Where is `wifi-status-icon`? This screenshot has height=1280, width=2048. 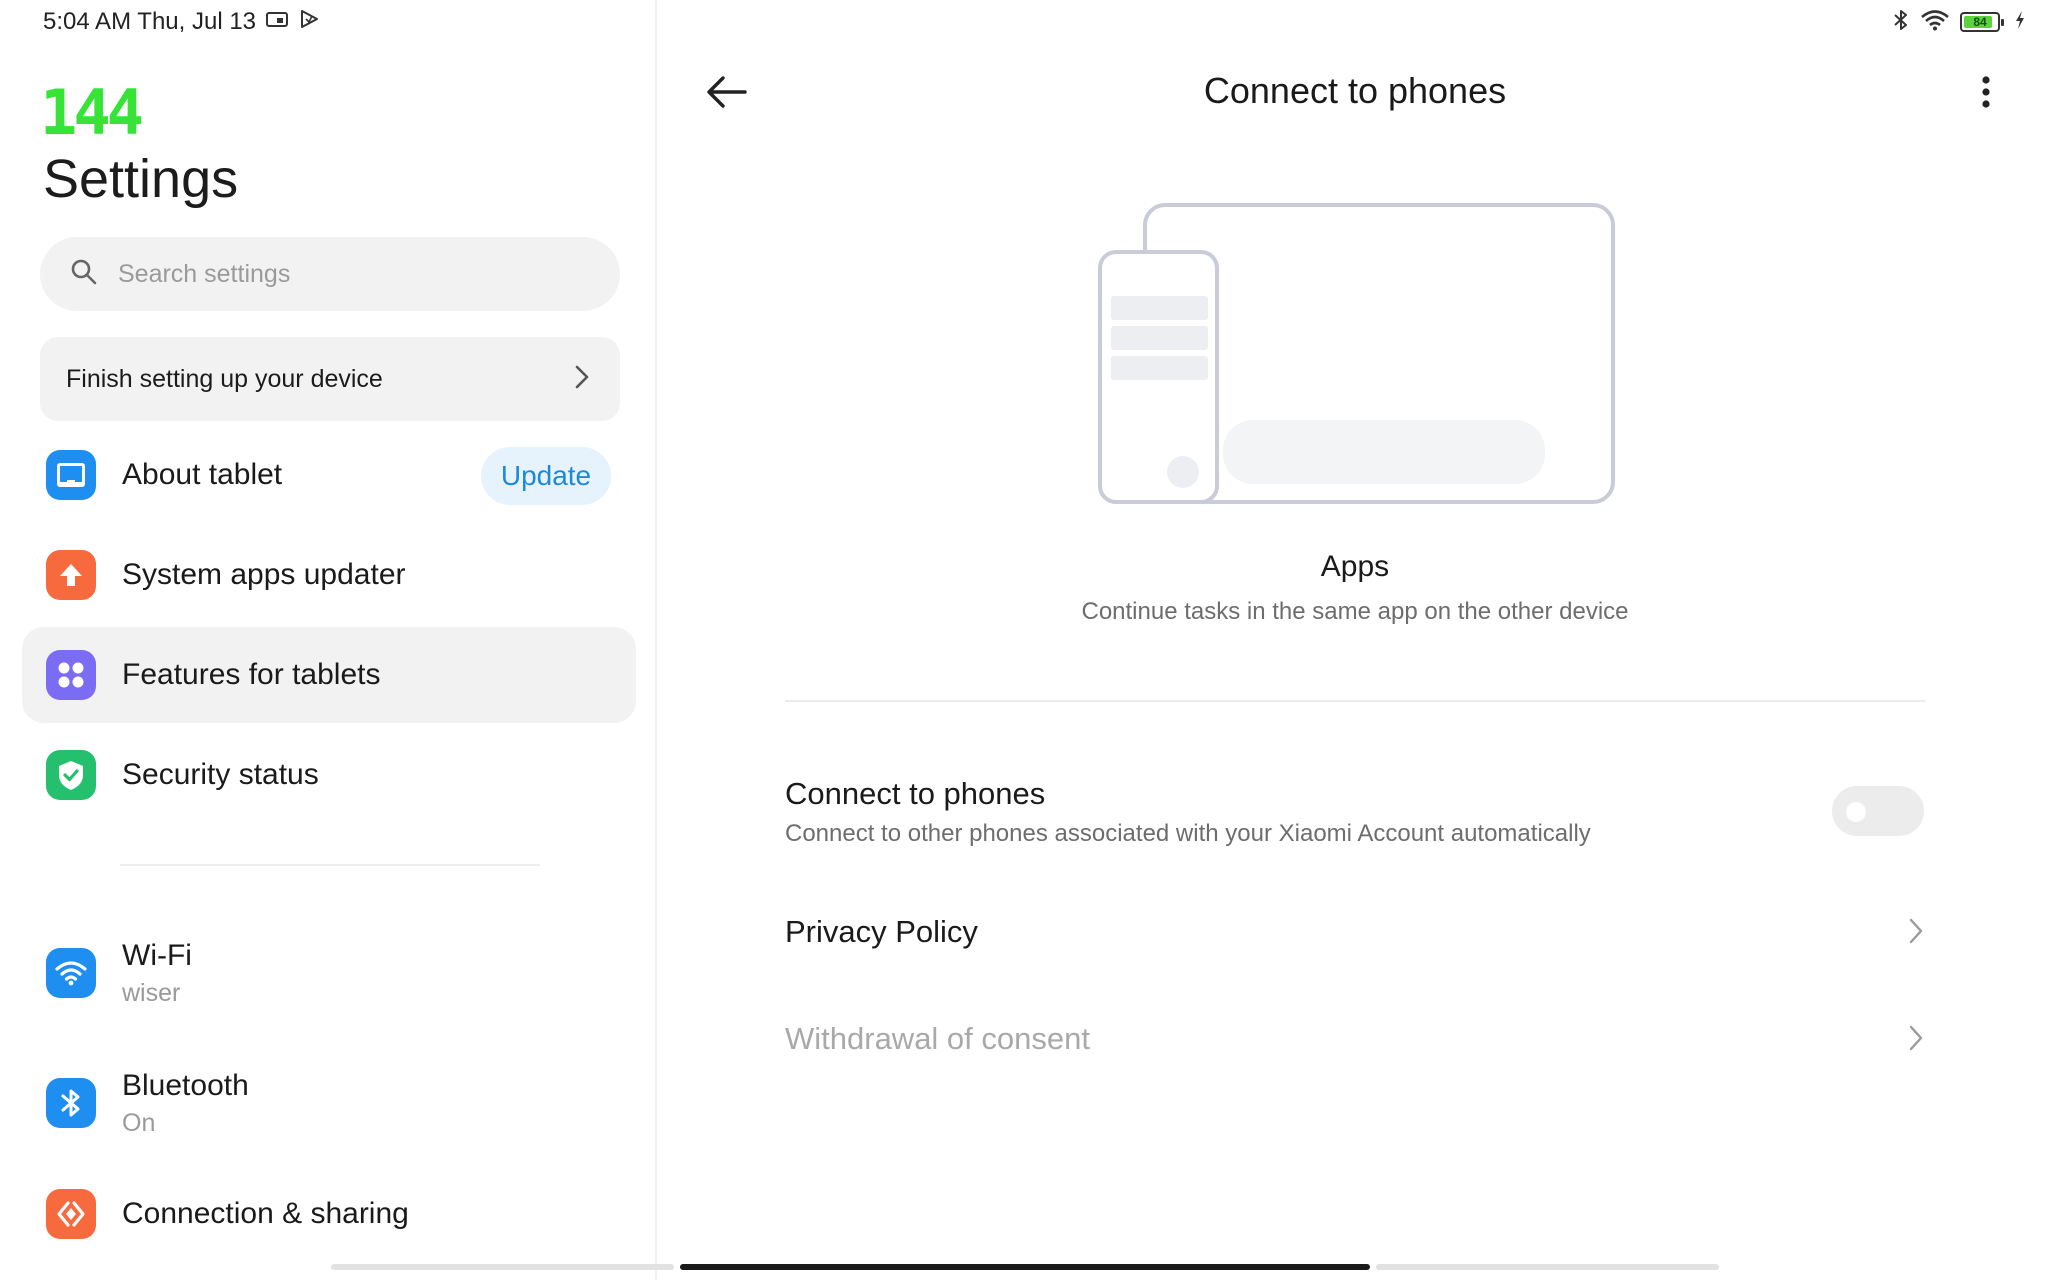 wifi-status-icon is located at coordinates (1935, 22).